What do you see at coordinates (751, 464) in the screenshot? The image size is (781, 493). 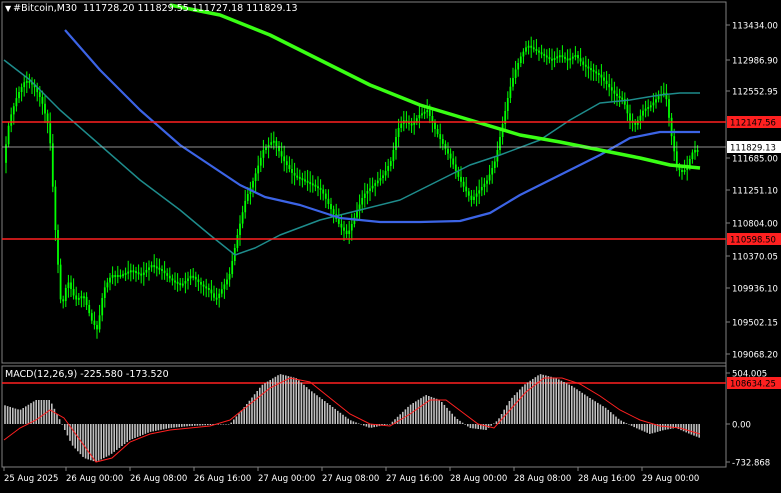 I see `macd-tick-label: -732.868` at bounding box center [751, 464].